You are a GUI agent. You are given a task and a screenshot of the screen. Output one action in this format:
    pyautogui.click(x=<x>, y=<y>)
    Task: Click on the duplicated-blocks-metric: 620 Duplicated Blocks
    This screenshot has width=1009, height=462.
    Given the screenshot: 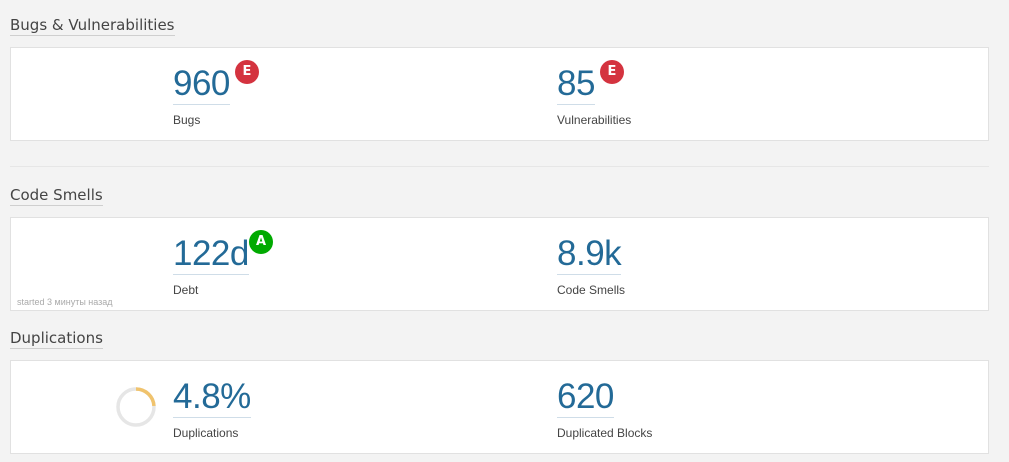 What is the action you would take?
    pyautogui.click(x=604, y=409)
    